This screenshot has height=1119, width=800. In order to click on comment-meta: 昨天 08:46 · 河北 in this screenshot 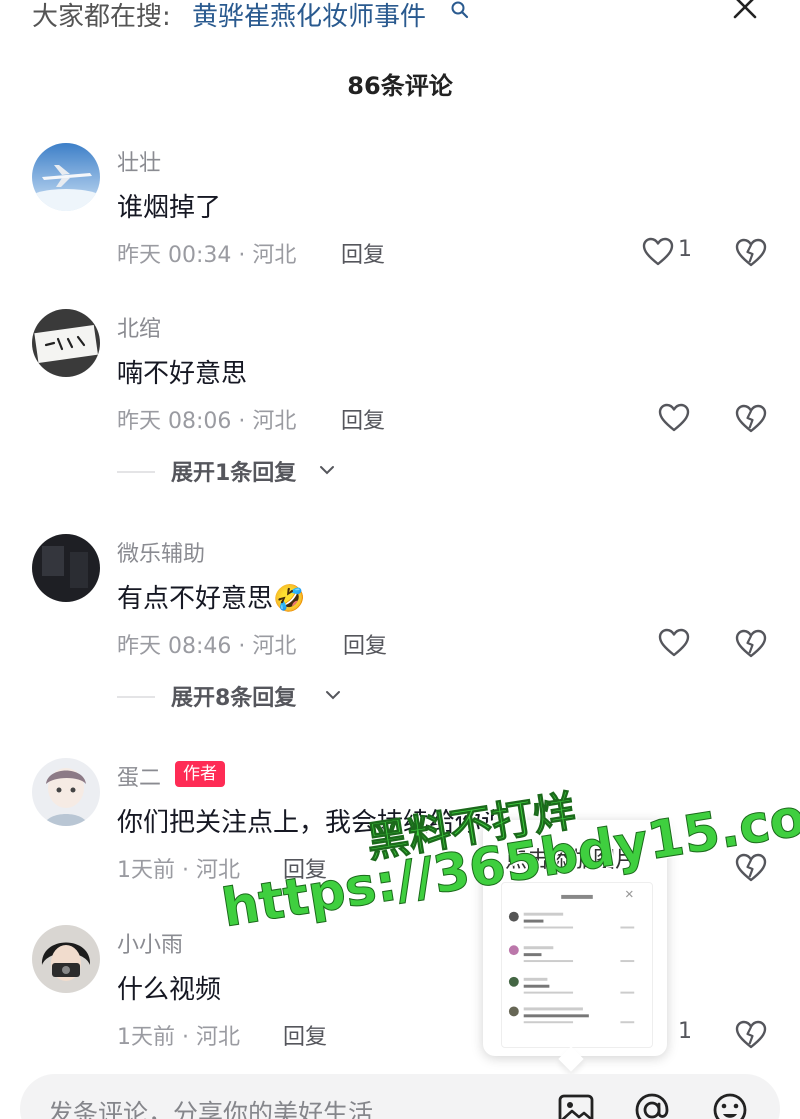, I will do `click(207, 646)`.